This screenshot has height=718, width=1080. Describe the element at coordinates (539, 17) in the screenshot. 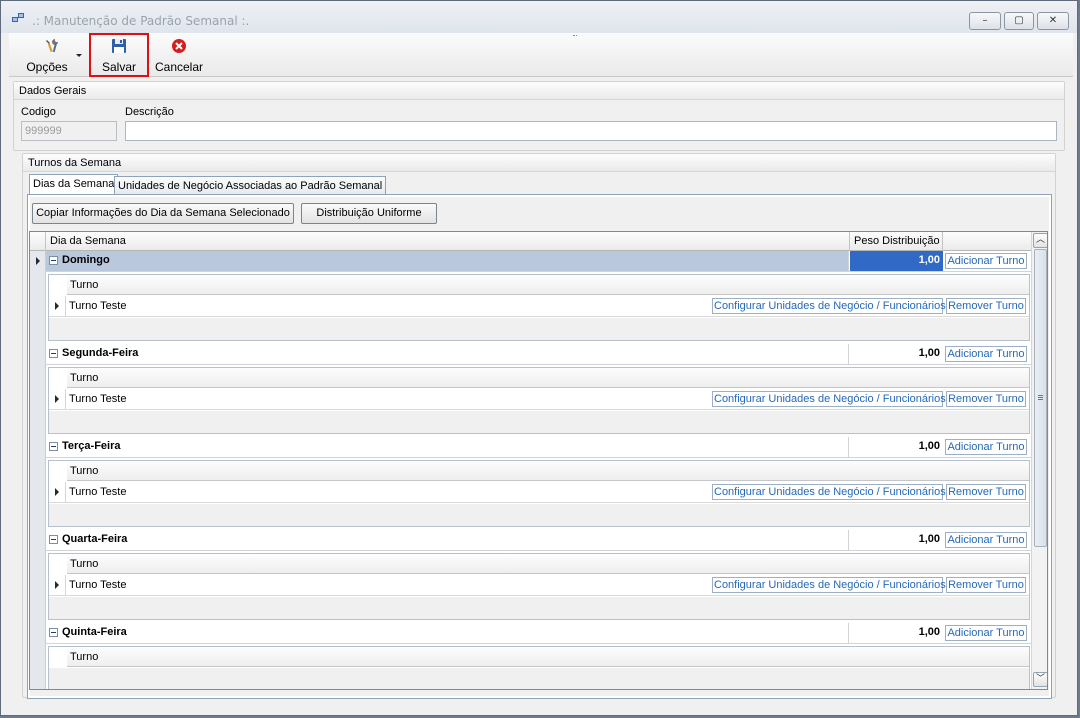

I see `title-bar: .: Manutenção de Padrão Semanal :. – ▢ ✕` at that location.